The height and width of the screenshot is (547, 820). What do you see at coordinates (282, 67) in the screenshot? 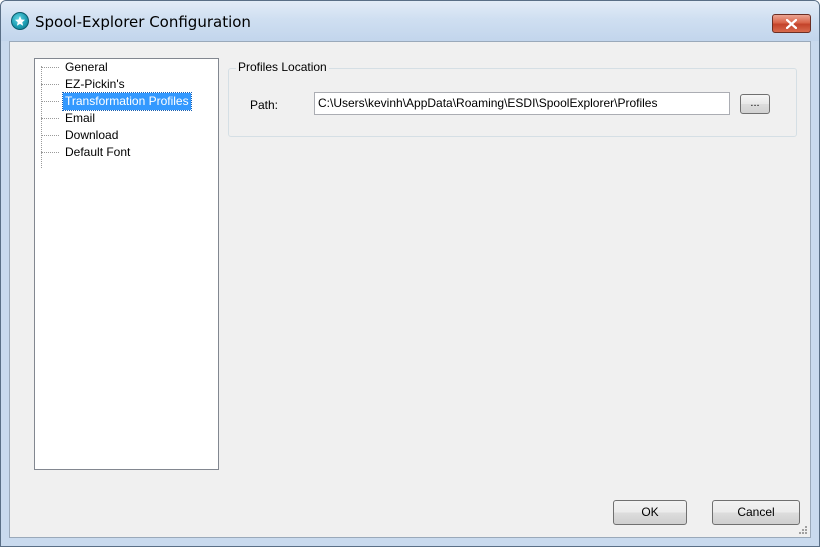
I see `profiles-location-title: Profiles Location` at bounding box center [282, 67].